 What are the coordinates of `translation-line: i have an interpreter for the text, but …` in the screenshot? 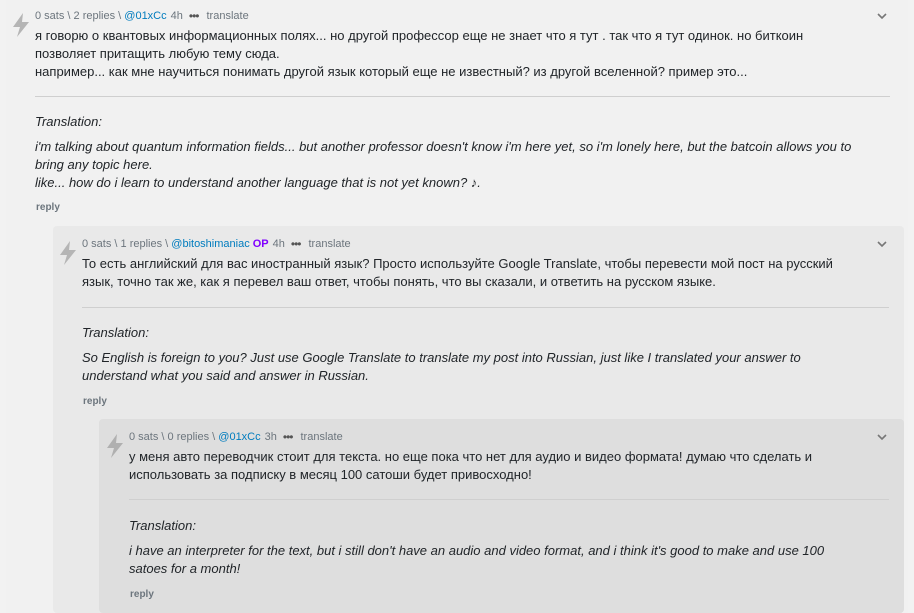 It's located at (477, 550).